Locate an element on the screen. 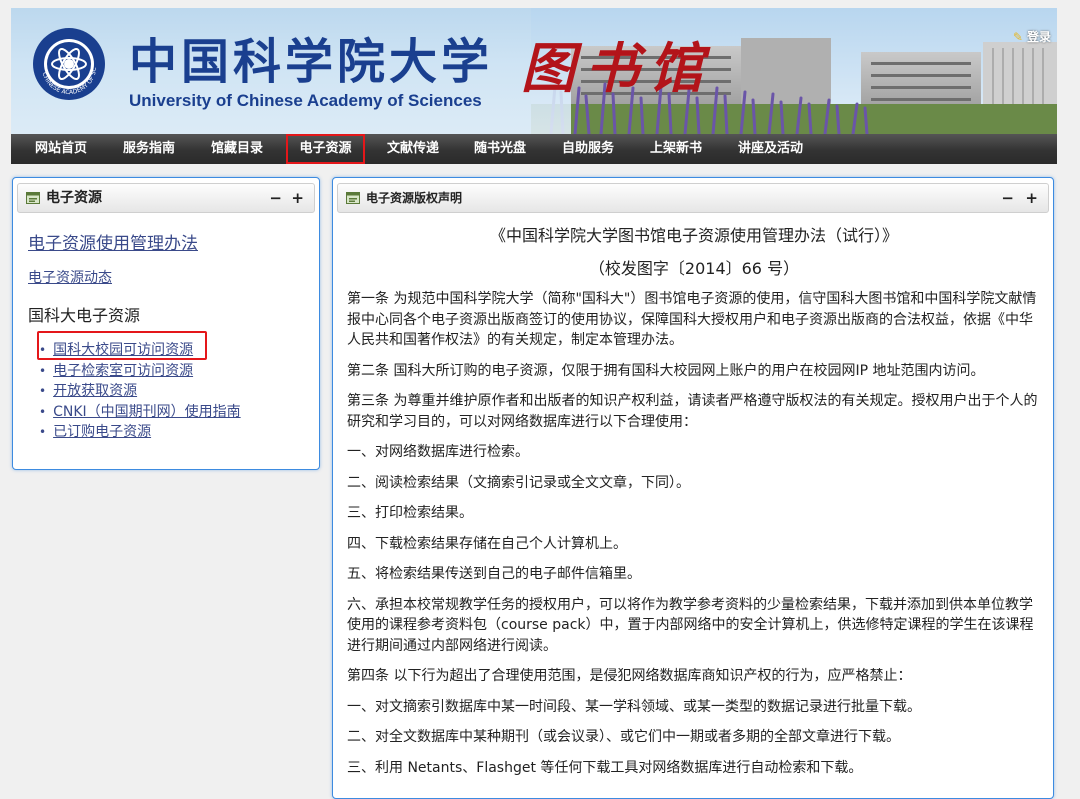 This screenshot has height=799, width=1080. statement-panel-title: 电子资源版权声明 is located at coordinates (414, 198).